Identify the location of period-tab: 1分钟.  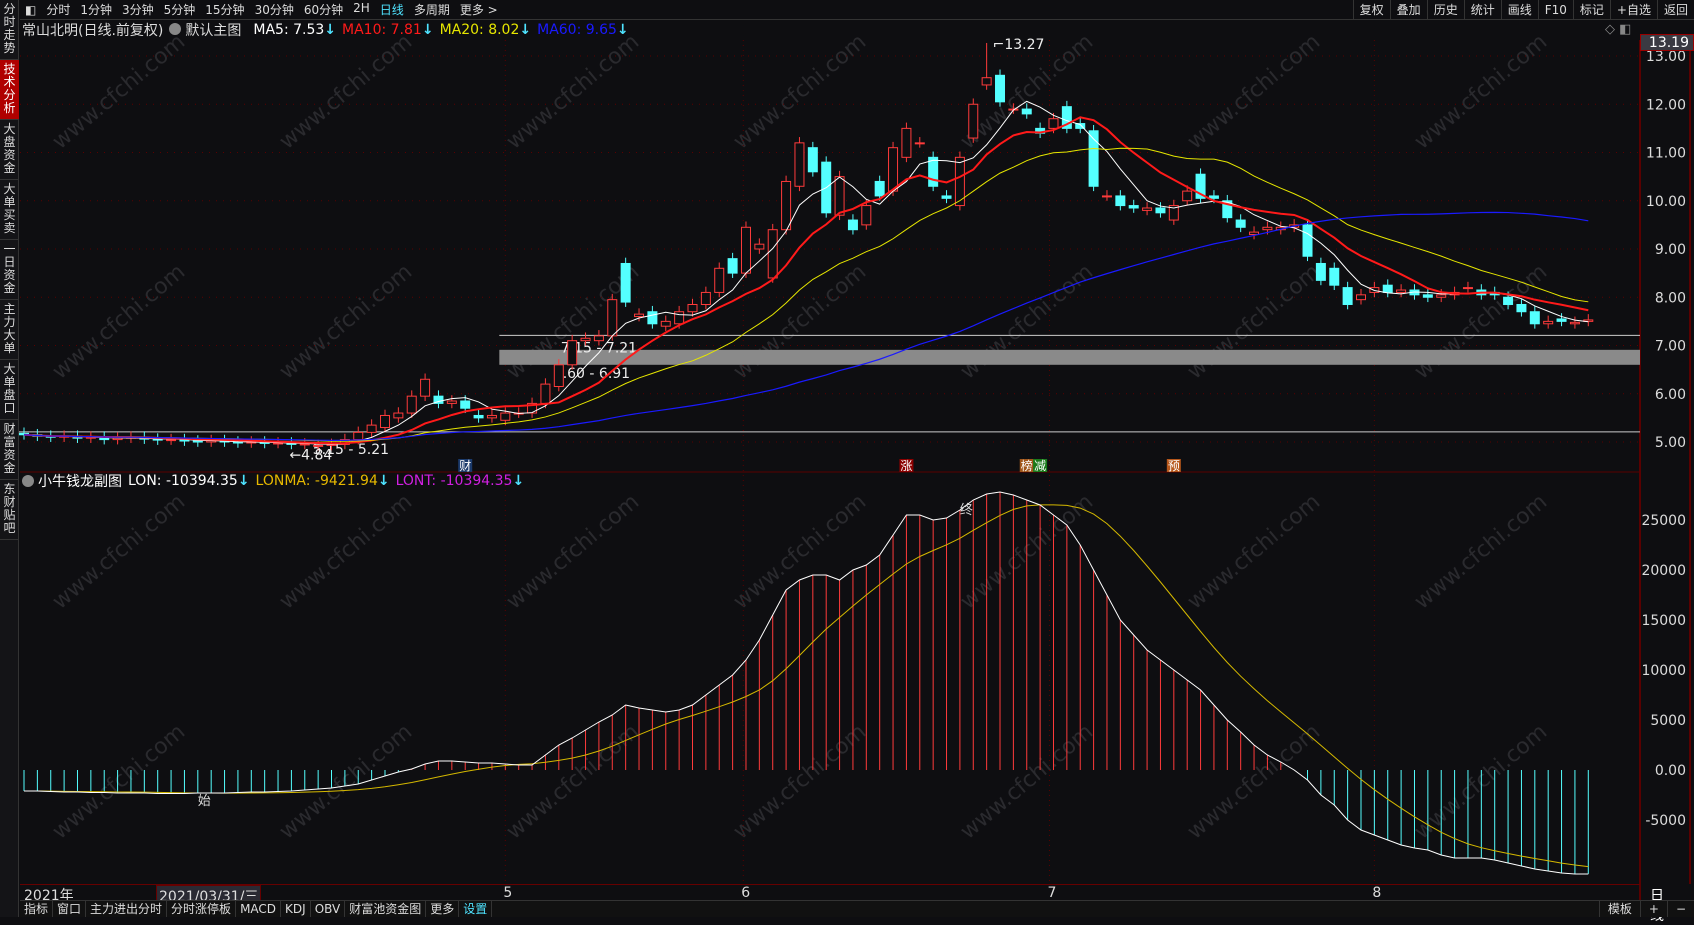
(96, 9).